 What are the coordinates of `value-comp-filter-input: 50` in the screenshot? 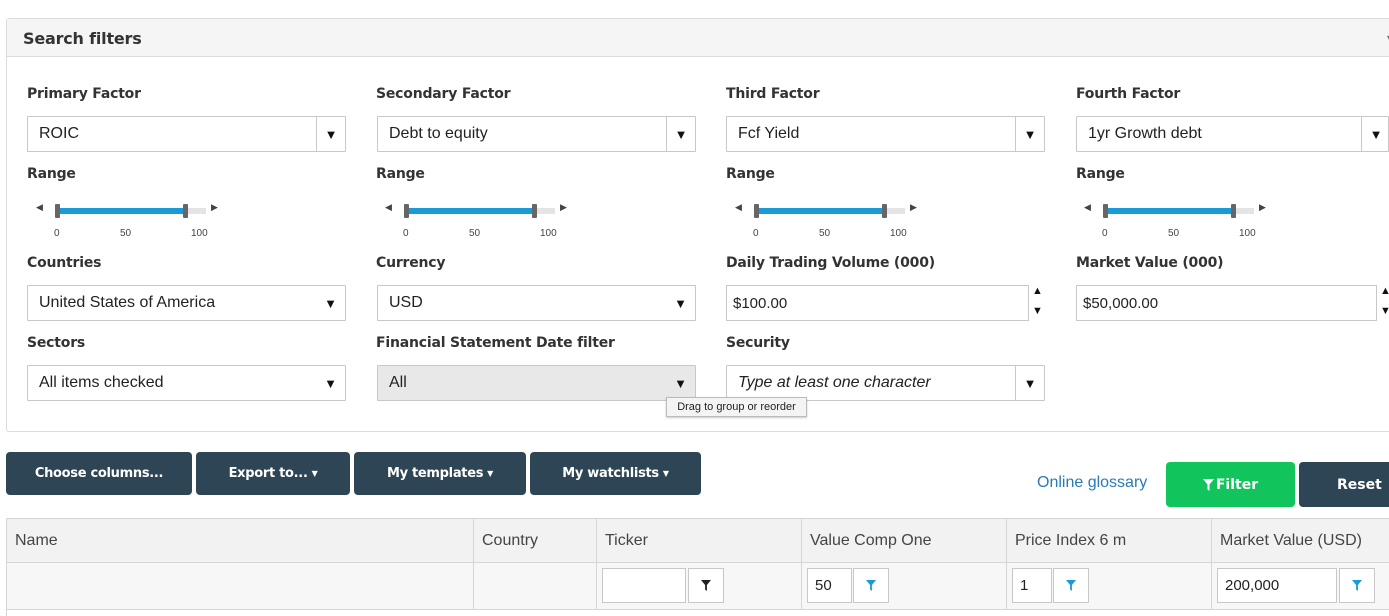 It's located at (829, 585).